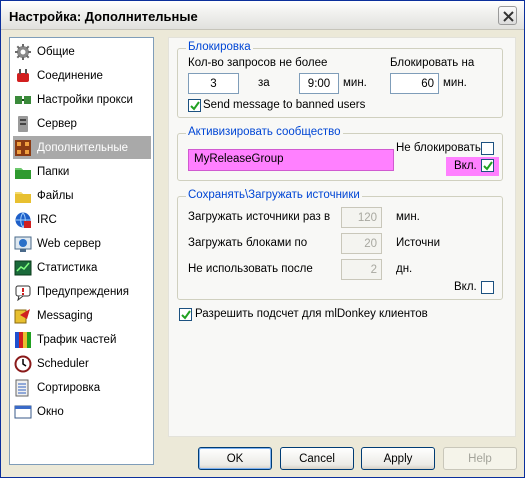 This screenshot has height=478, width=525. Describe the element at coordinates (23, 267) in the screenshot. I see `statistics-icon` at that location.